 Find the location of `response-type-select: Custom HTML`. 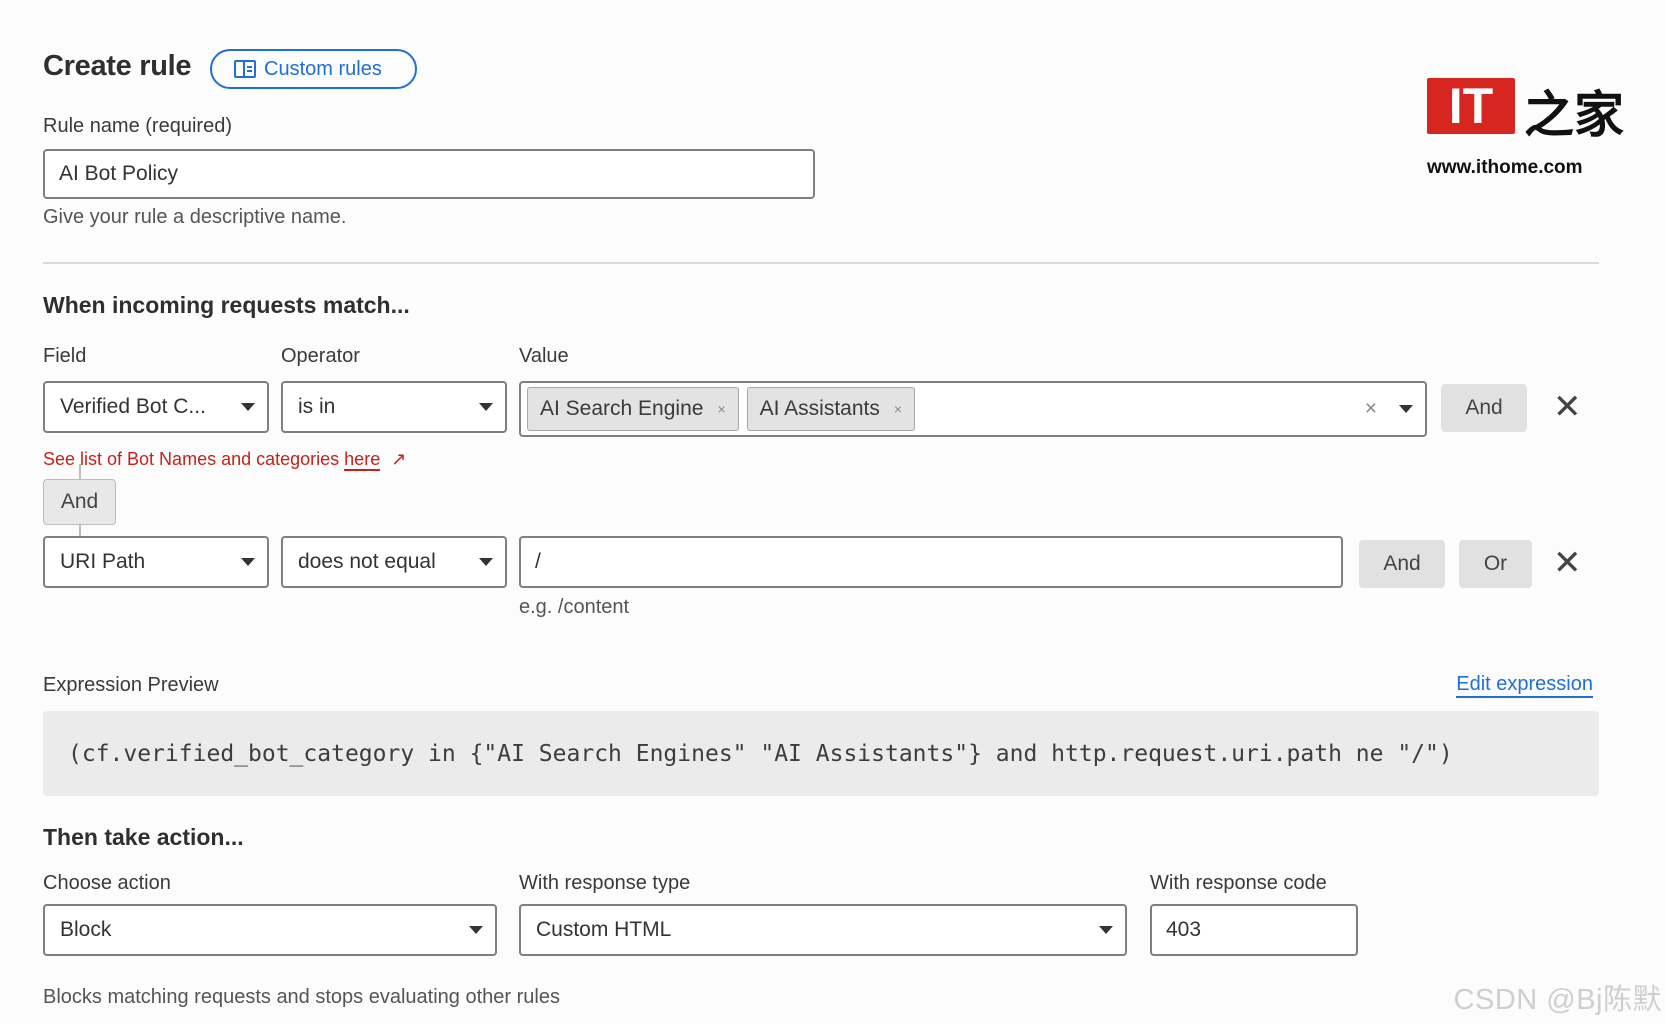

response-type-select: Custom HTML is located at coordinates (823, 930).